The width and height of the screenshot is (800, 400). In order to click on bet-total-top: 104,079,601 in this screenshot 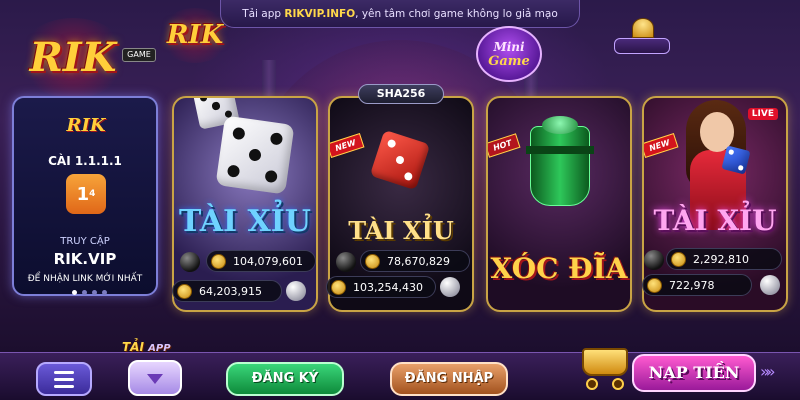, I will do `click(261, 261)`.